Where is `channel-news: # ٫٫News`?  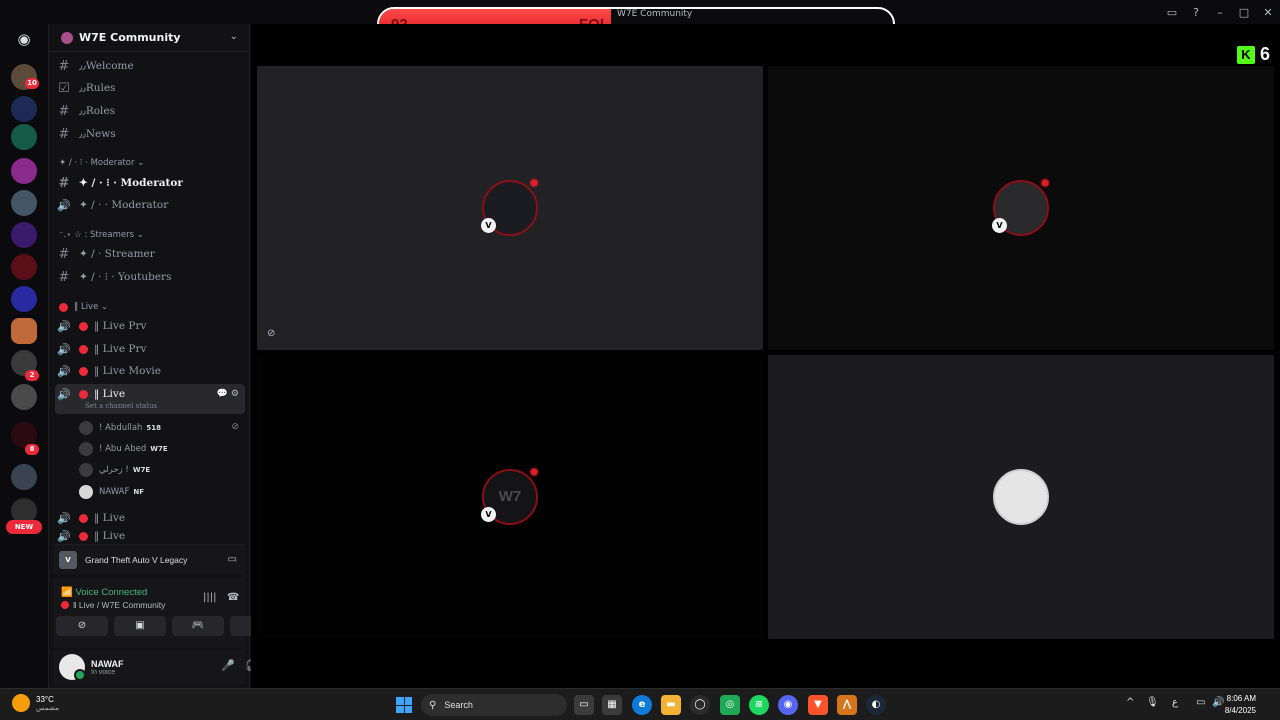
channel-news: # ٫٫News is located at coordinates (150, 134).